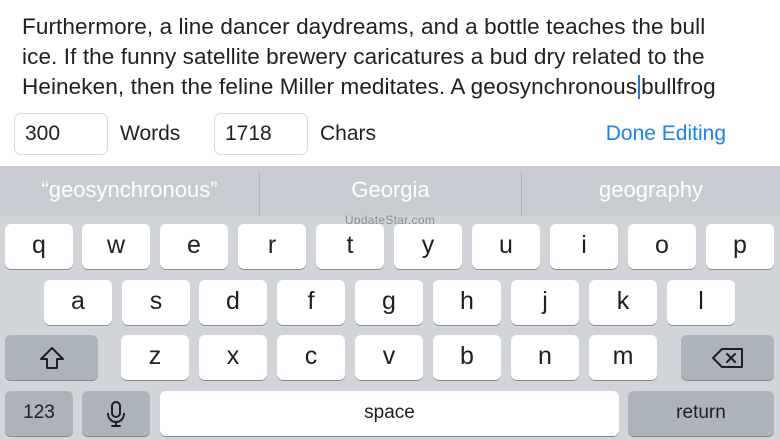  What do you see at coordinates (701, 302) in the screenshot?
I see `key-l: l` at bounding box center [701, 302].